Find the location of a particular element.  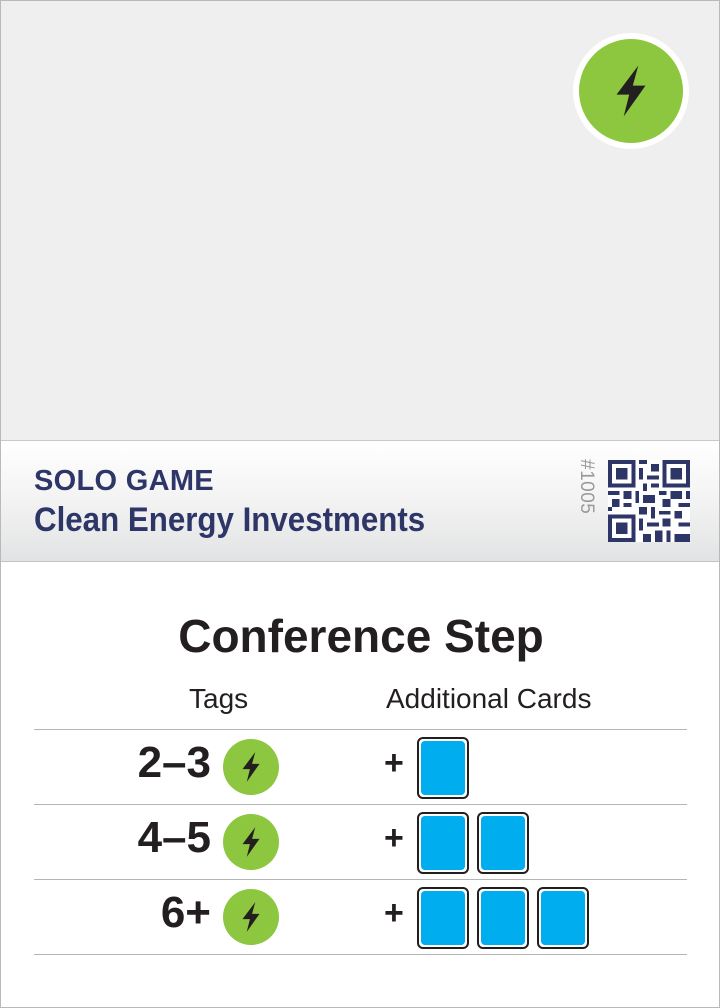

game-mode-label: SOLO GAME is located at coordinates (124, 481).